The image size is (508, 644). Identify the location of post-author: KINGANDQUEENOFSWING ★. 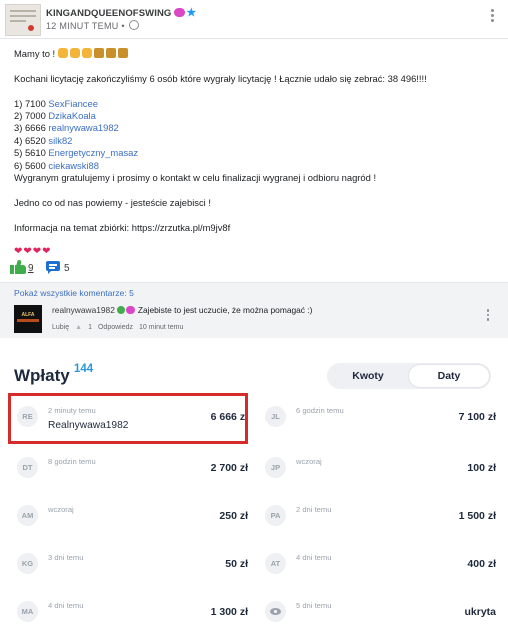
(121, 12).